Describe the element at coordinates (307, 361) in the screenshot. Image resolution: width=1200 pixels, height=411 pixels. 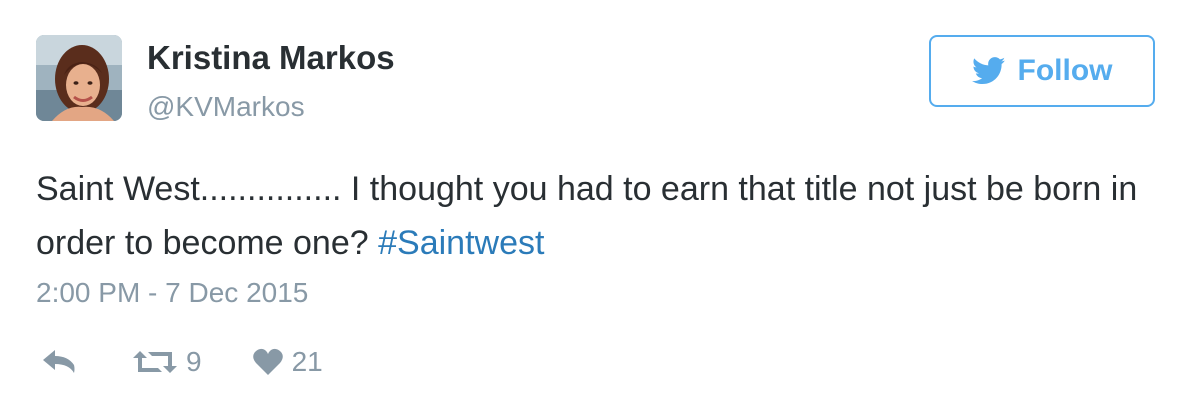
I see `like-count: 21` at that location.